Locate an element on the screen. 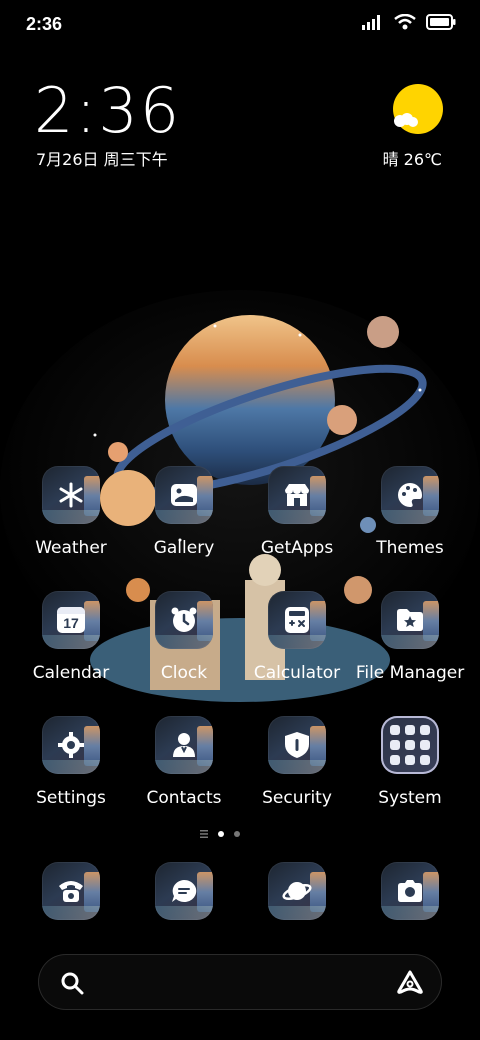 The width and height of the screenshot is (480, 1040). dock-browser is located at coordinates (297, 891).